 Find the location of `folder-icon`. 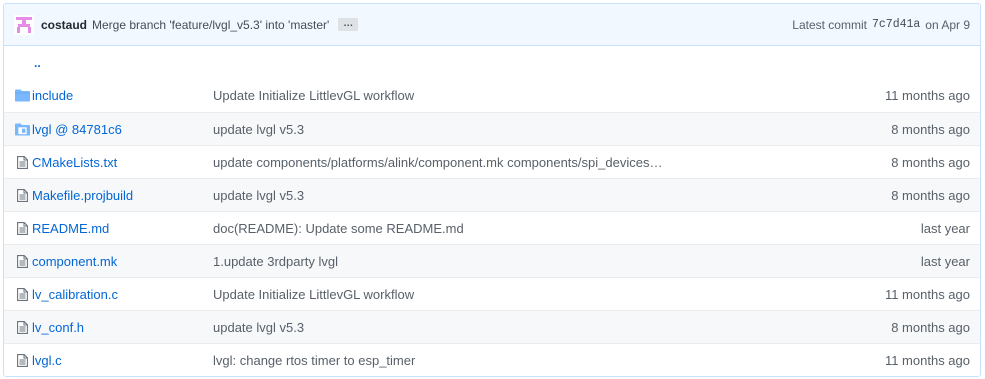

folder-icon is located at coordinates (18, 95).